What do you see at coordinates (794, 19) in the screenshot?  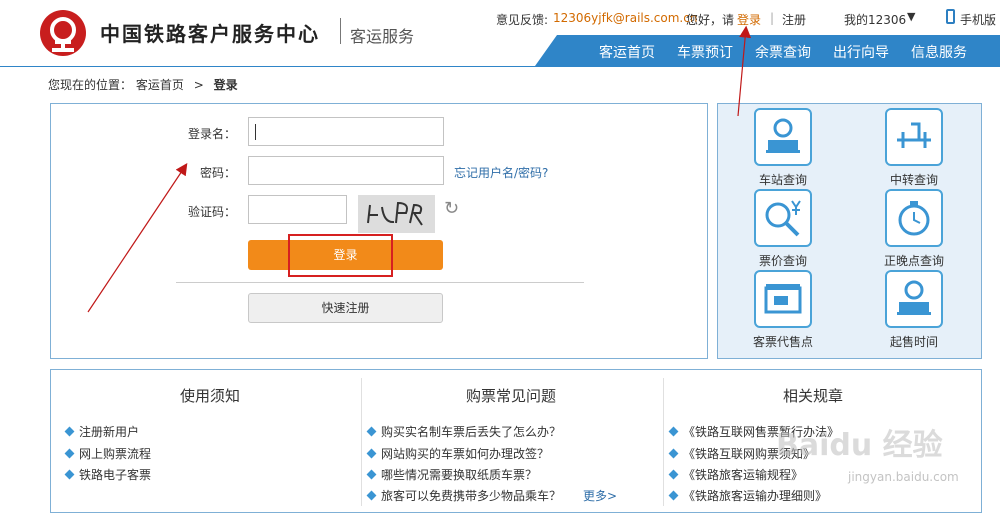 I see `top-register-link: 注册` at bounding box center [794, 19].